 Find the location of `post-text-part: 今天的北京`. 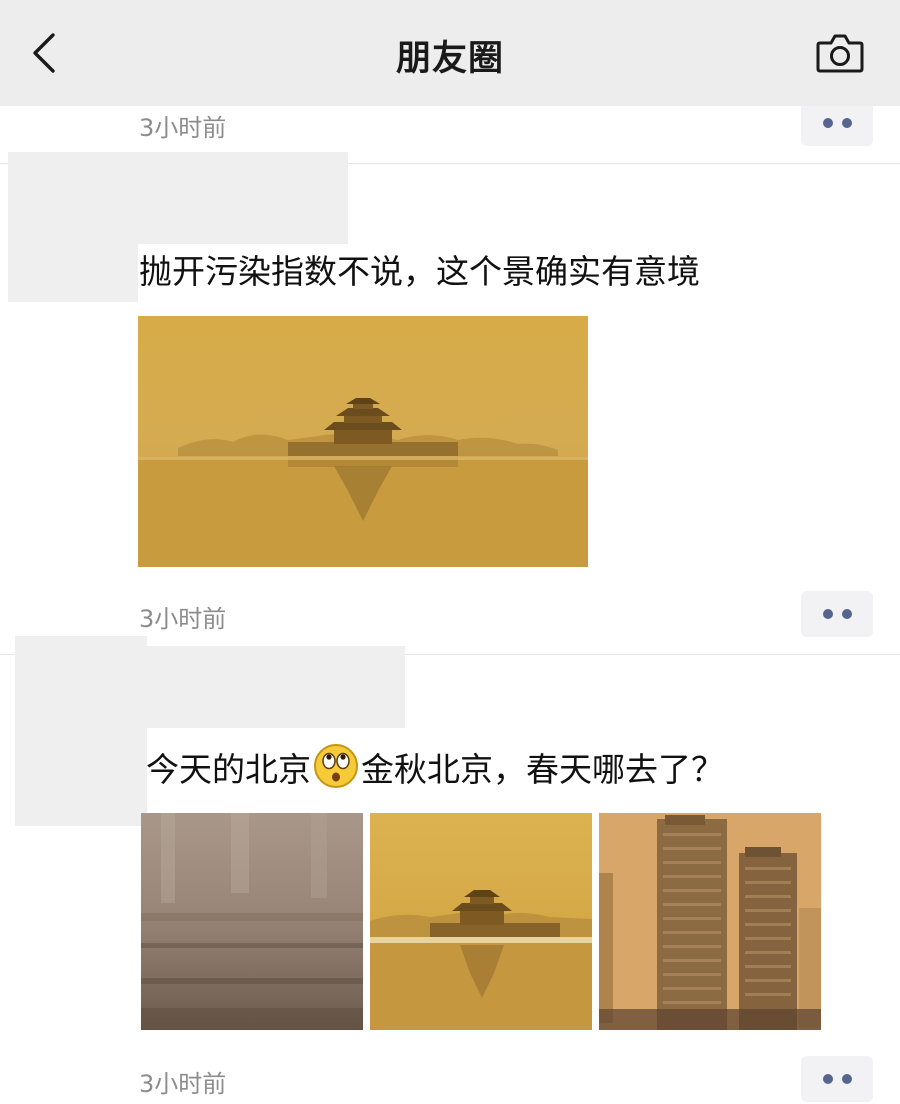

post-text-part: 今天的北京 is located at coordinates (228, 769).